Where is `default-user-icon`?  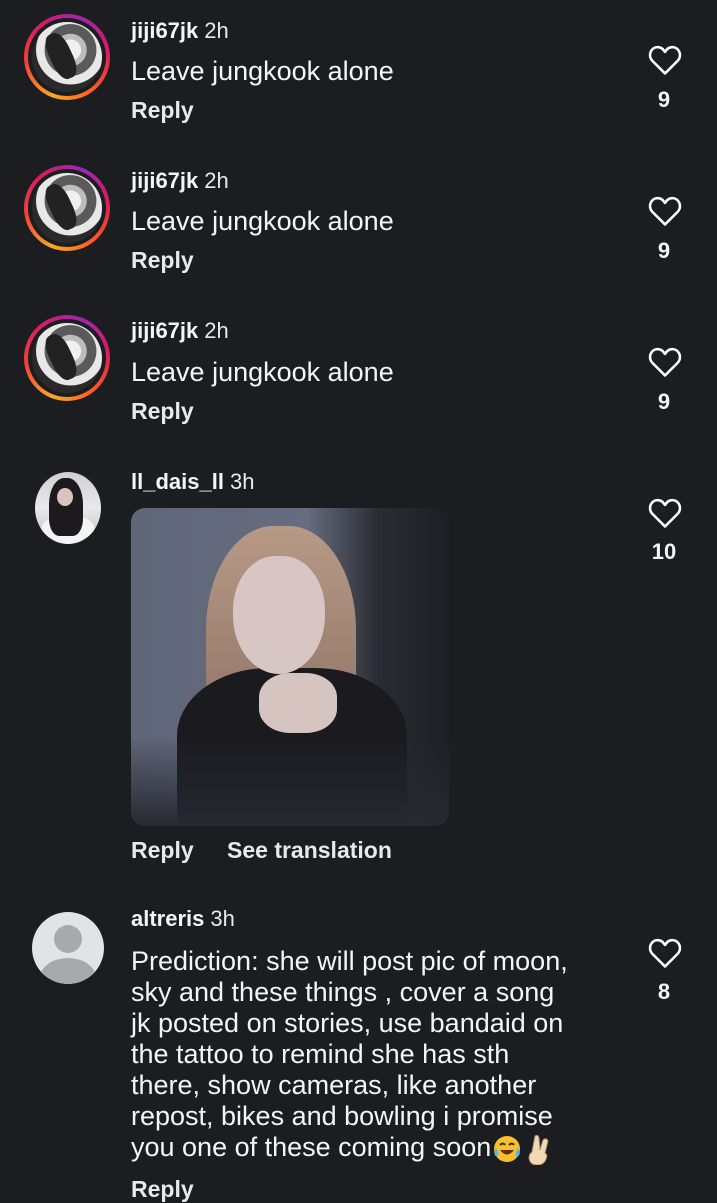
default-user-icon is located at coordinates (68, 939).